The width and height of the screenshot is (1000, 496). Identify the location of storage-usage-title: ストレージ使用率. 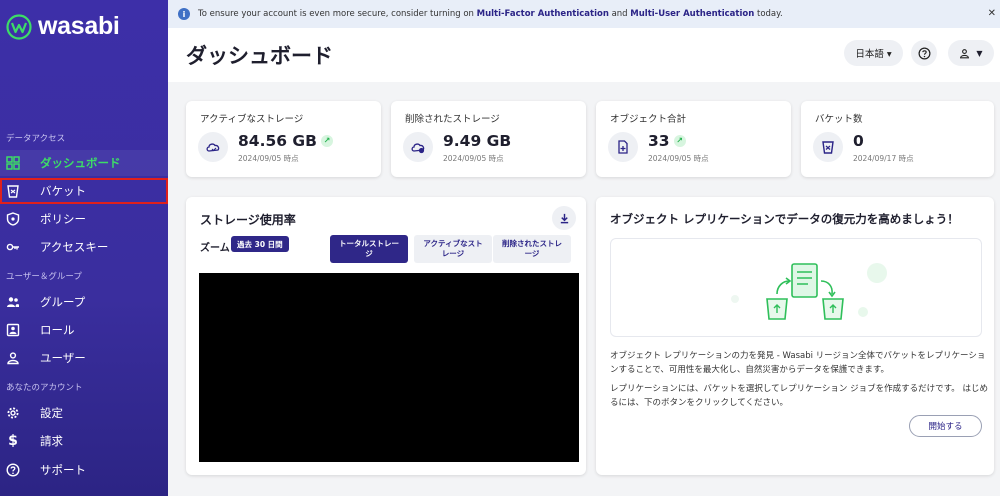
(248, 220).